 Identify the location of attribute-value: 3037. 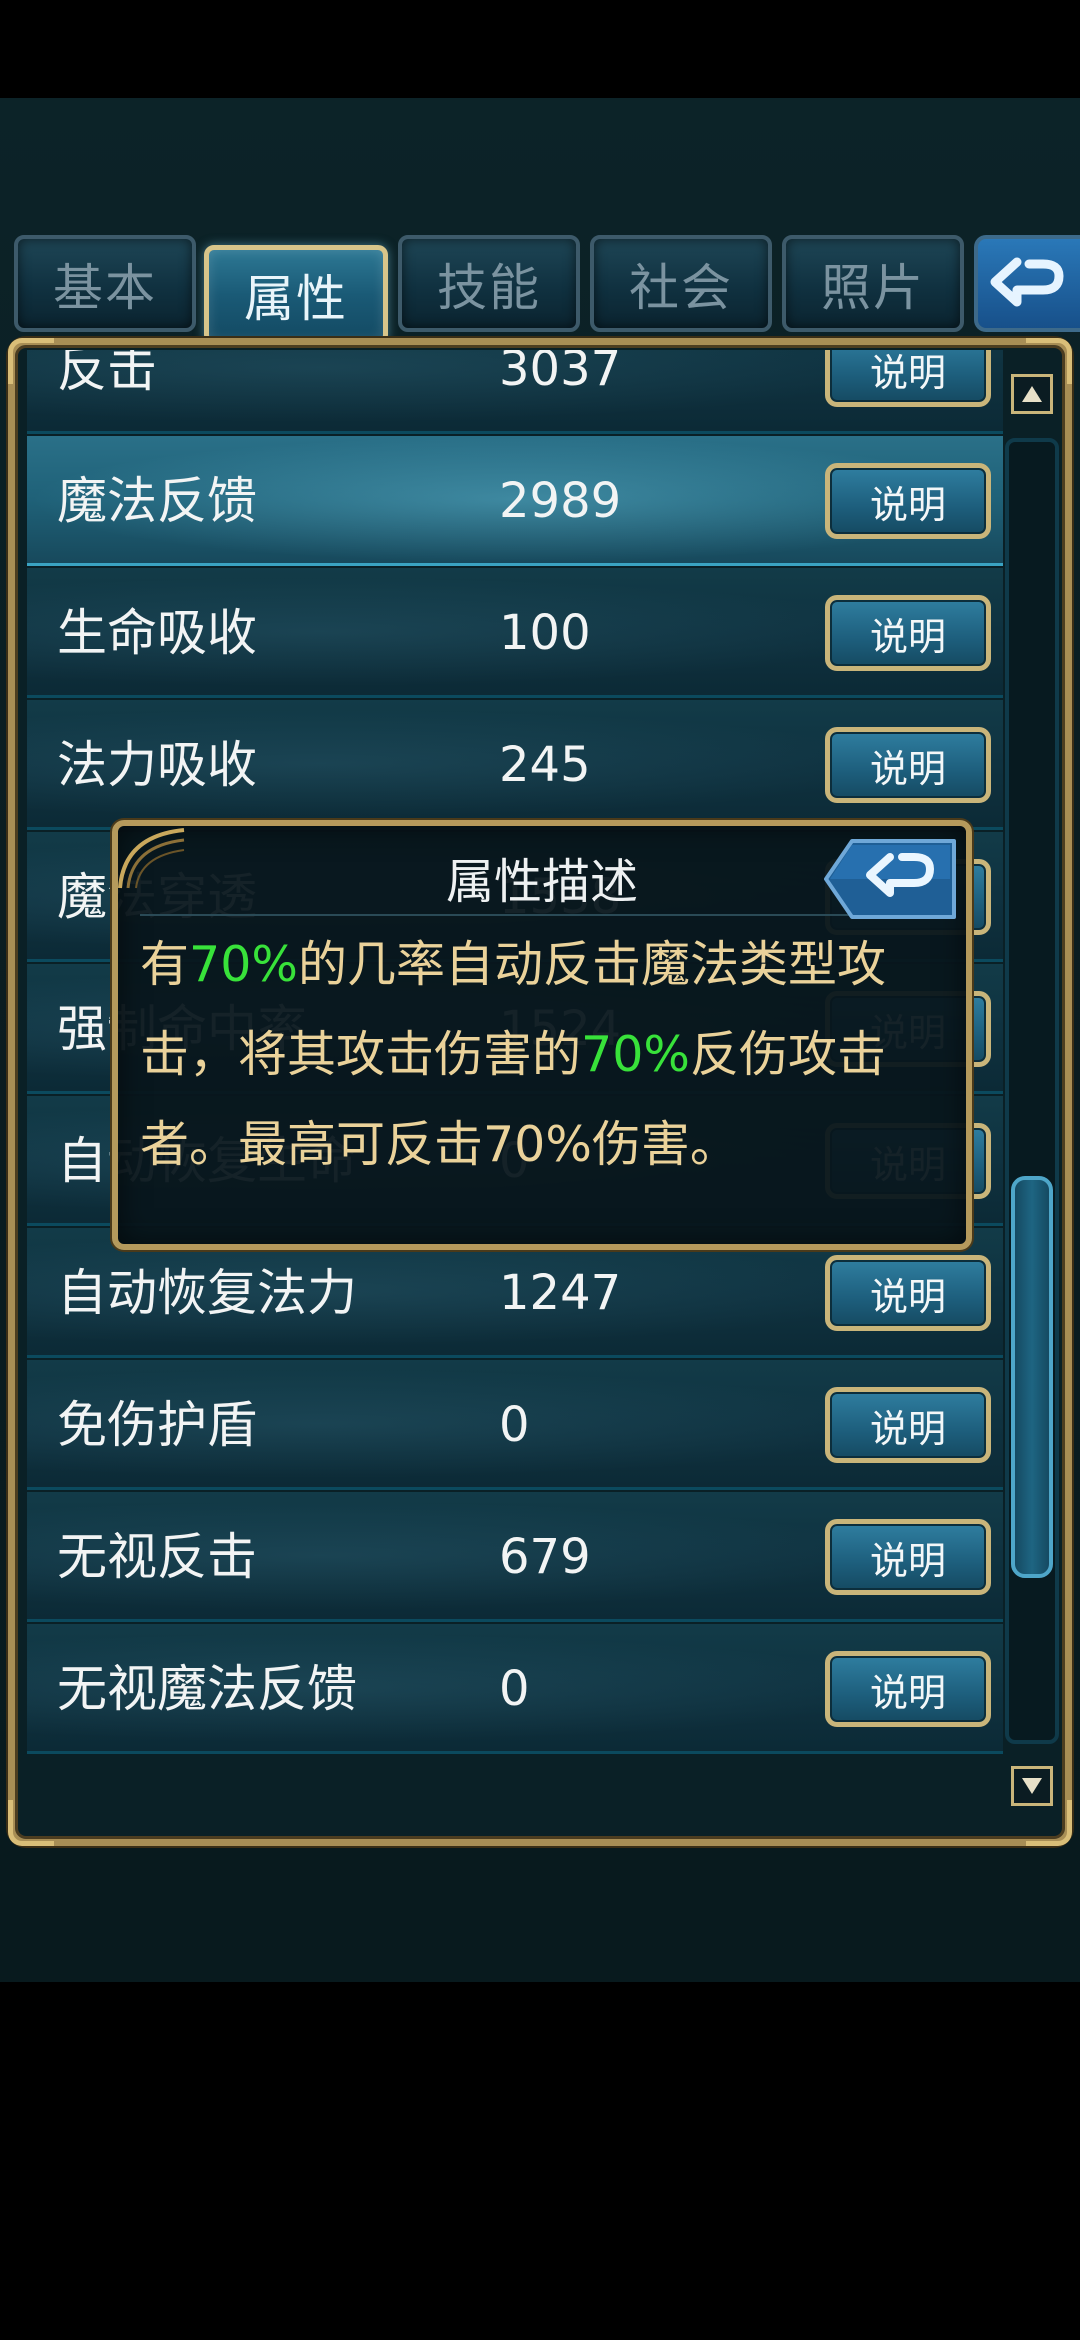
(560, 373).